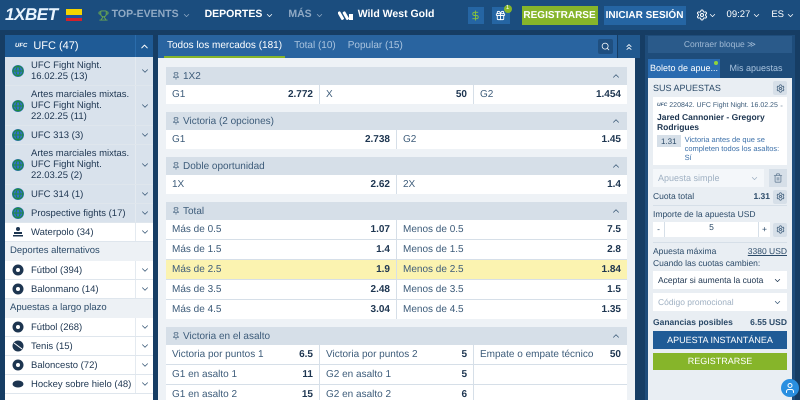 This screenshot has height=400, width=800. Describe the element at coordinates (689, 178) in the screenshot. I see `bet-type-placeholder: Apuesta simple` at that location.